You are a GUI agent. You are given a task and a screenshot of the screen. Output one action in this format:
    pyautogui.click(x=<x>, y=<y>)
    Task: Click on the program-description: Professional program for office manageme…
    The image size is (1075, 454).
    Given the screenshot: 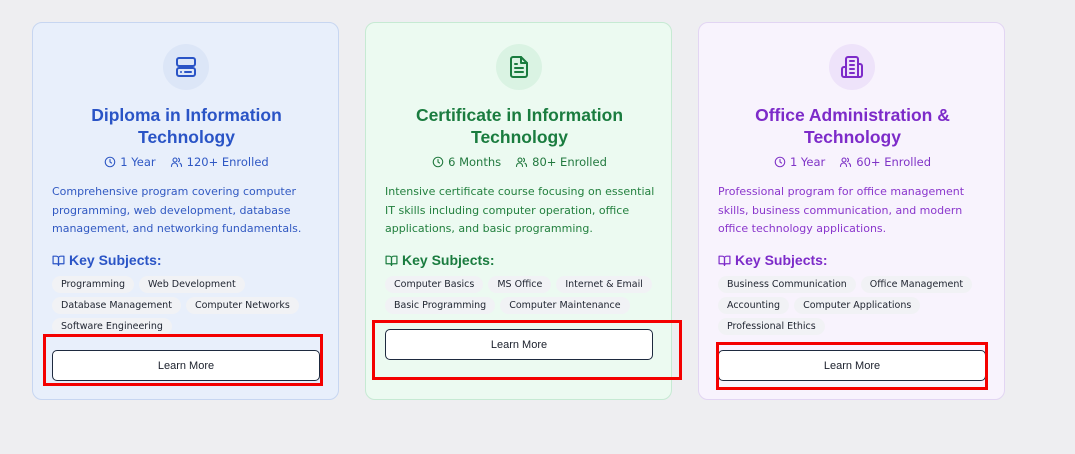 What is the action you would take?
    pyautogui.click(x=841, y=210)
    